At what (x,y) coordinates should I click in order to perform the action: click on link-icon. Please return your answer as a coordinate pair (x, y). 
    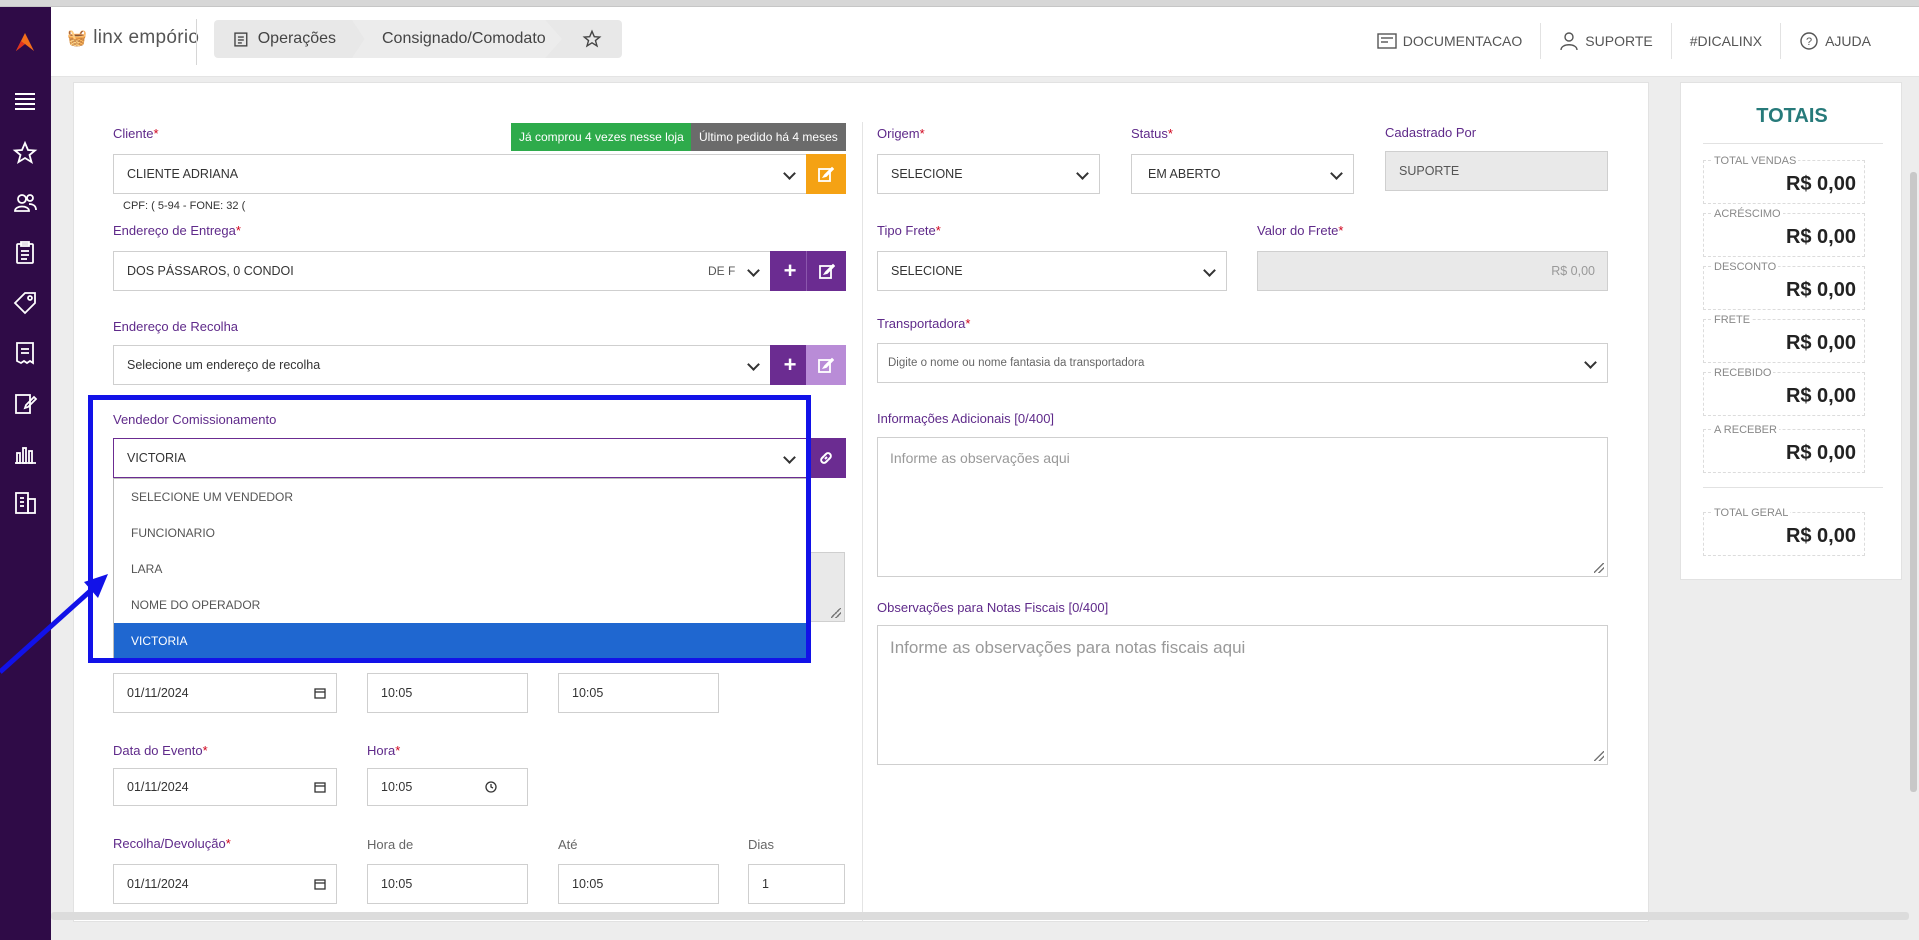
    Looking at the image, I should click on (826, 458).